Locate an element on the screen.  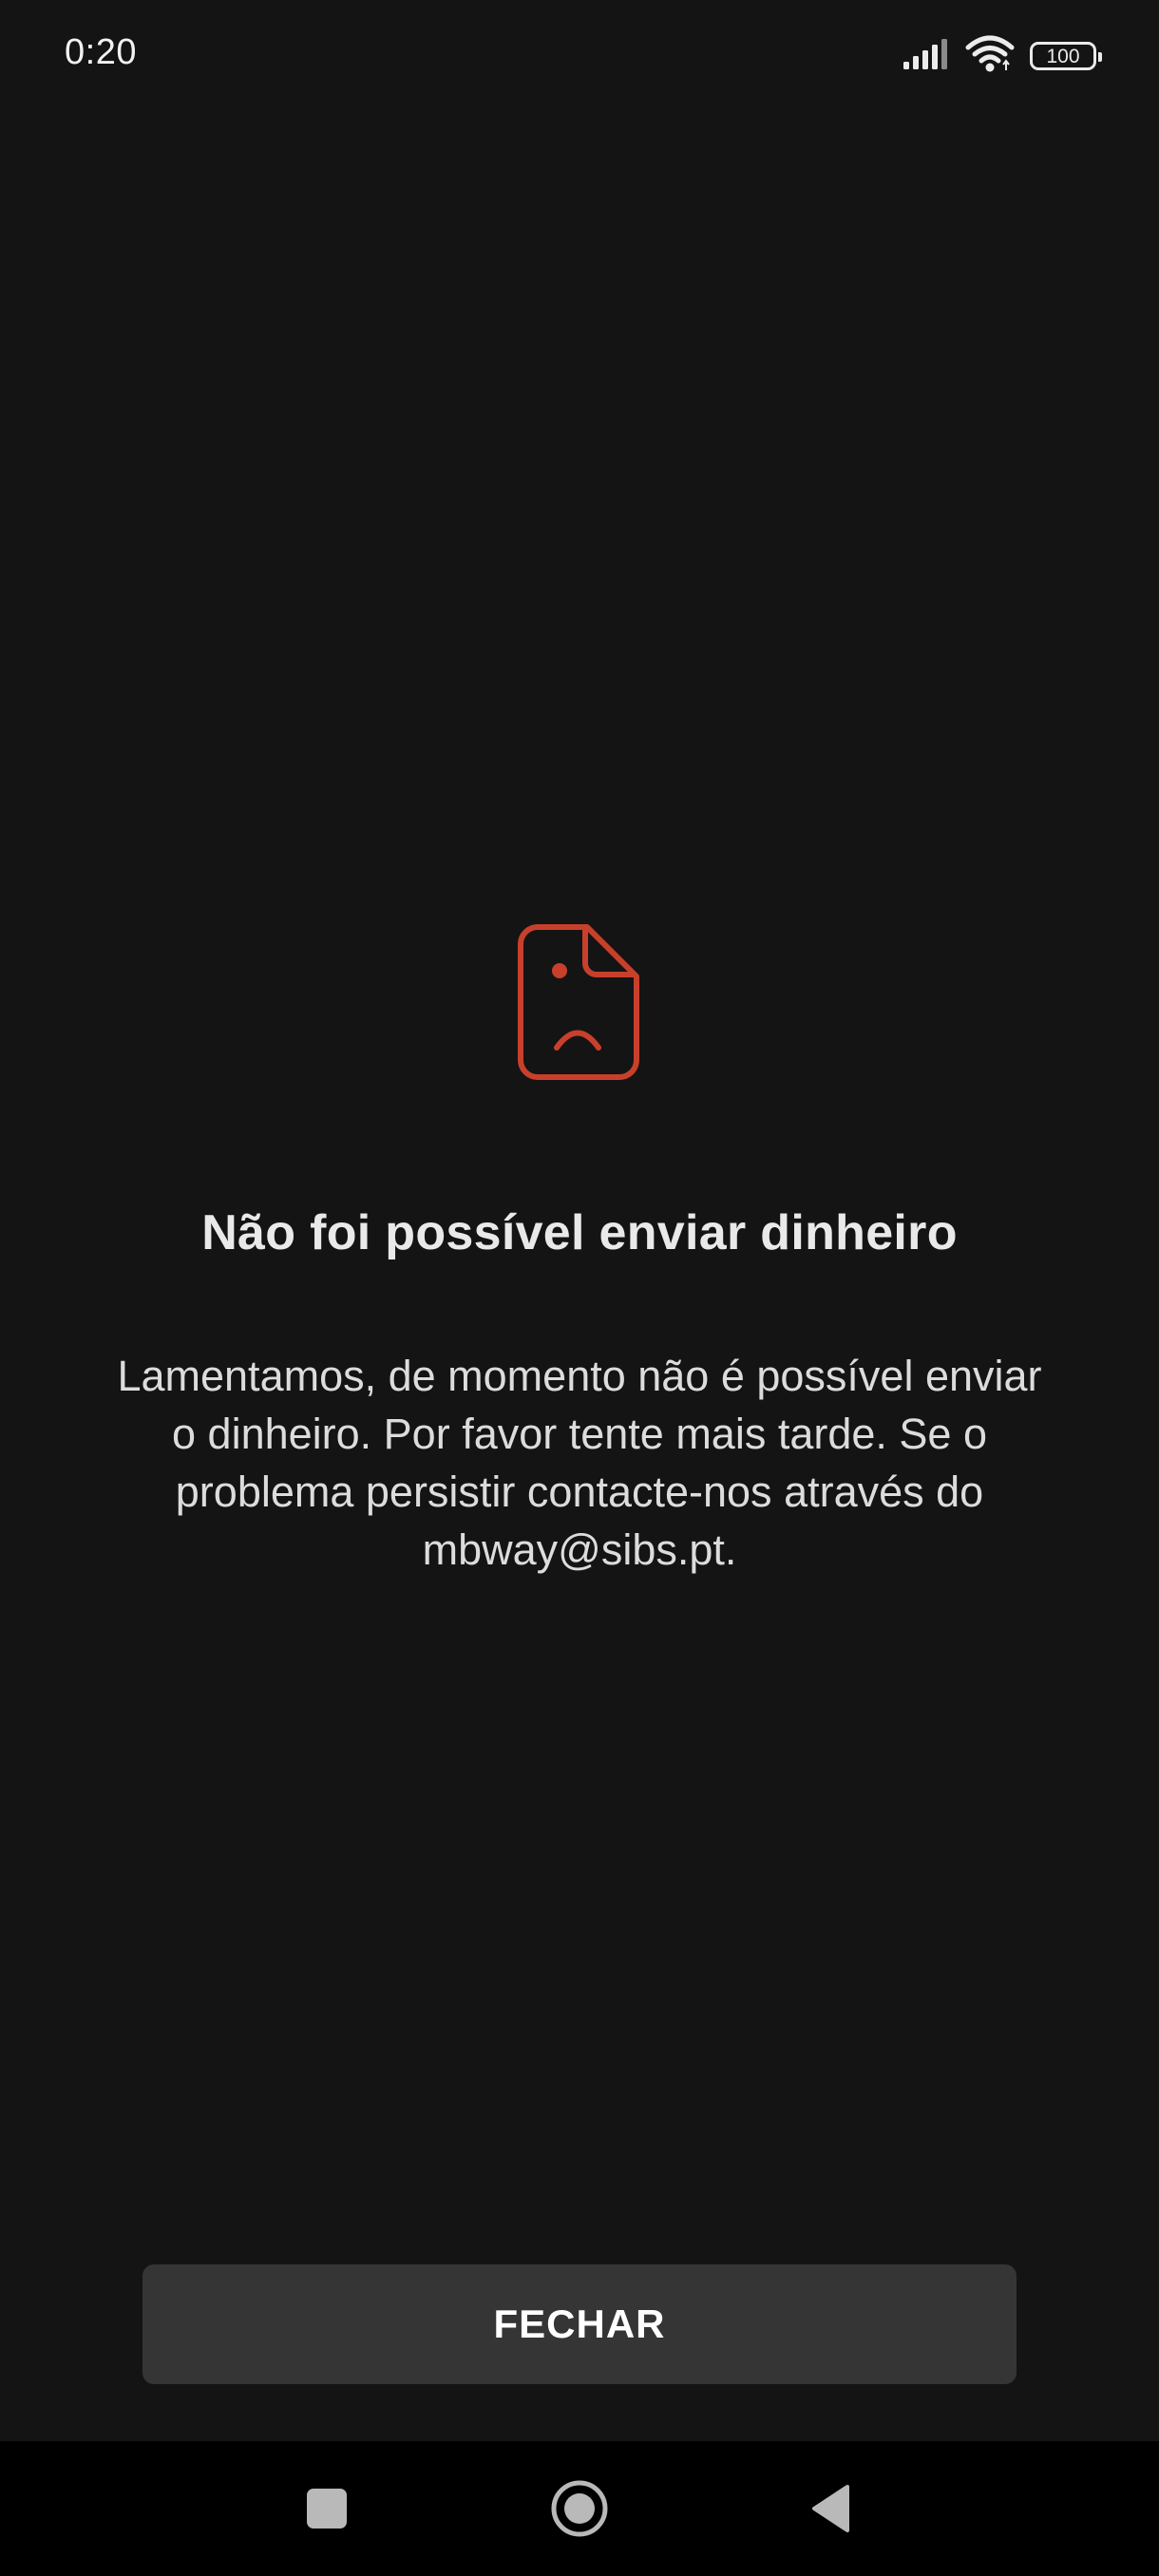
error-title: Não foi possível enviar dinheiro is located at coordinates (579, 1232).